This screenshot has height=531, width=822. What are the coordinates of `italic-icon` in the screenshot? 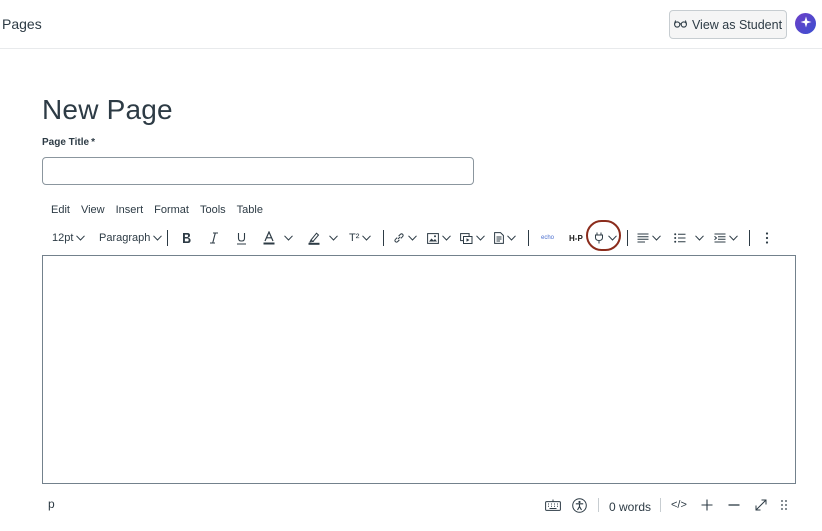 It's located at (214, 238).